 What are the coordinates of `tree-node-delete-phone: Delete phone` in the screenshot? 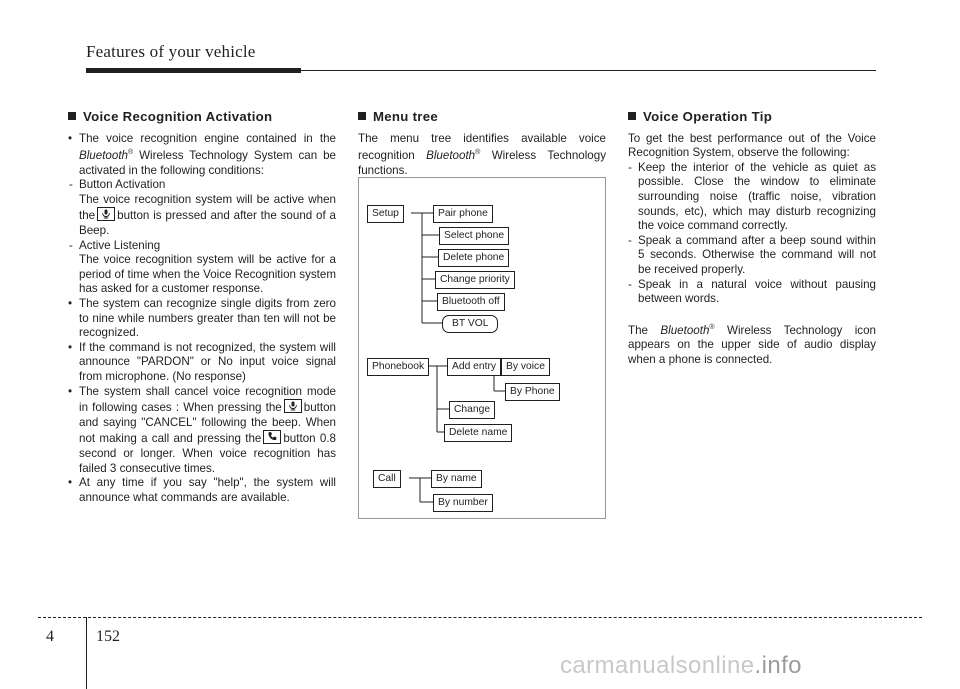 It's located at (474, 258).